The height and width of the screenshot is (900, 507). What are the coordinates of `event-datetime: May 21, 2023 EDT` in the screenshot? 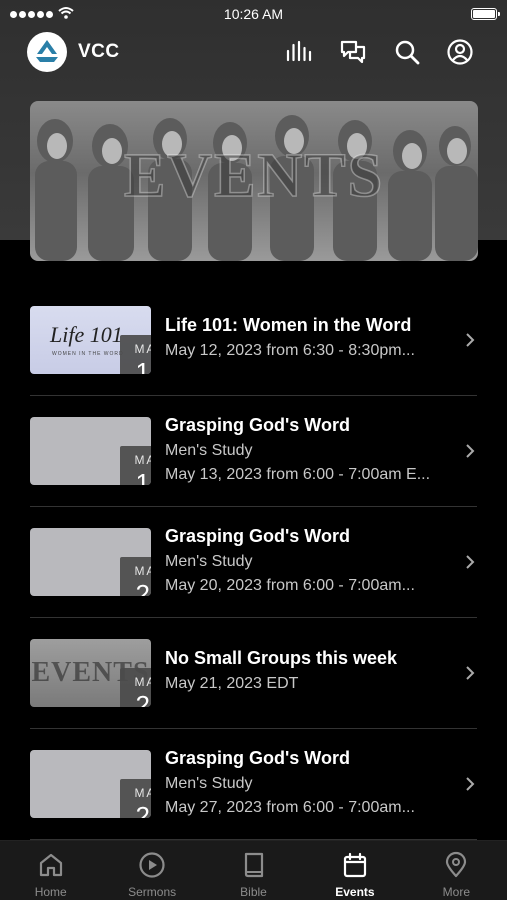 It's located at (232, 683).